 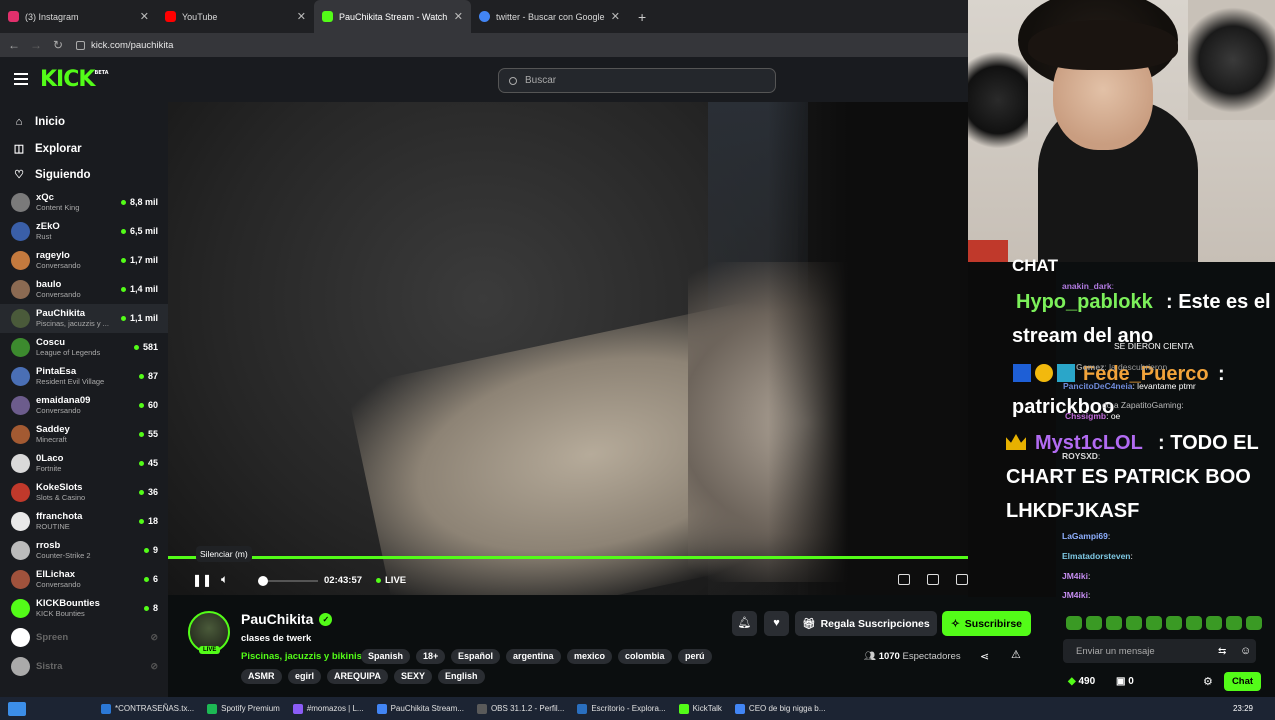 What do you see at coordinates (84, 492) in the screenshot?
I see `sidebar-channel: KokeSlots Slots & Casino 36` at bounding box center [84, 492].